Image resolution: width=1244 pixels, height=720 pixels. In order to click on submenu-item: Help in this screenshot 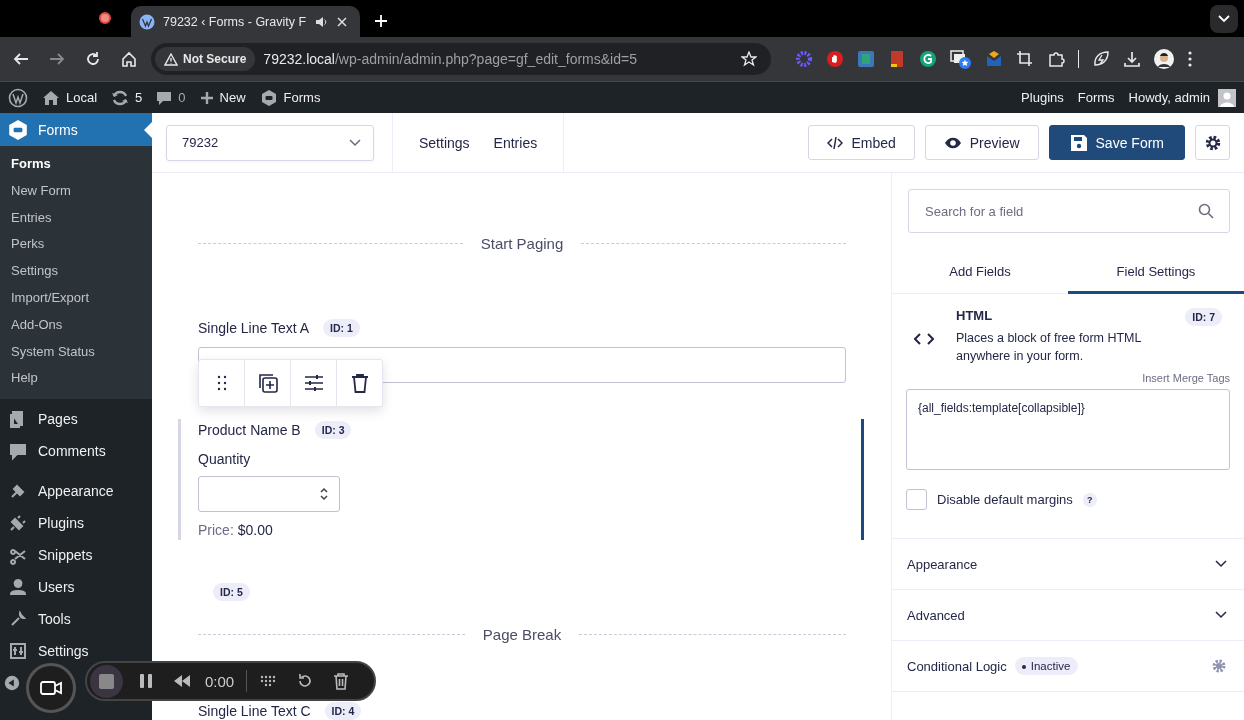, I will do `click(76, 379)`.